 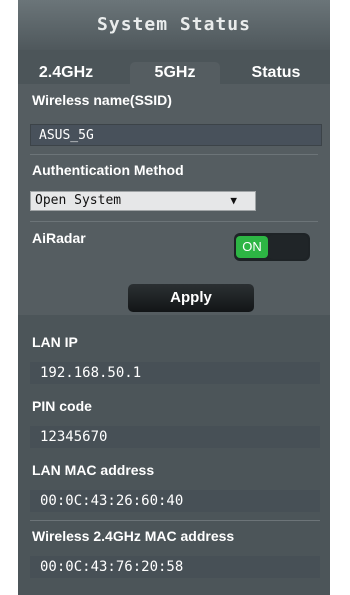 What do you see at coordinates (252, 247) in the screenshot?
I see `toggle-on-indicator: ON` at bounding box center [252, 247].